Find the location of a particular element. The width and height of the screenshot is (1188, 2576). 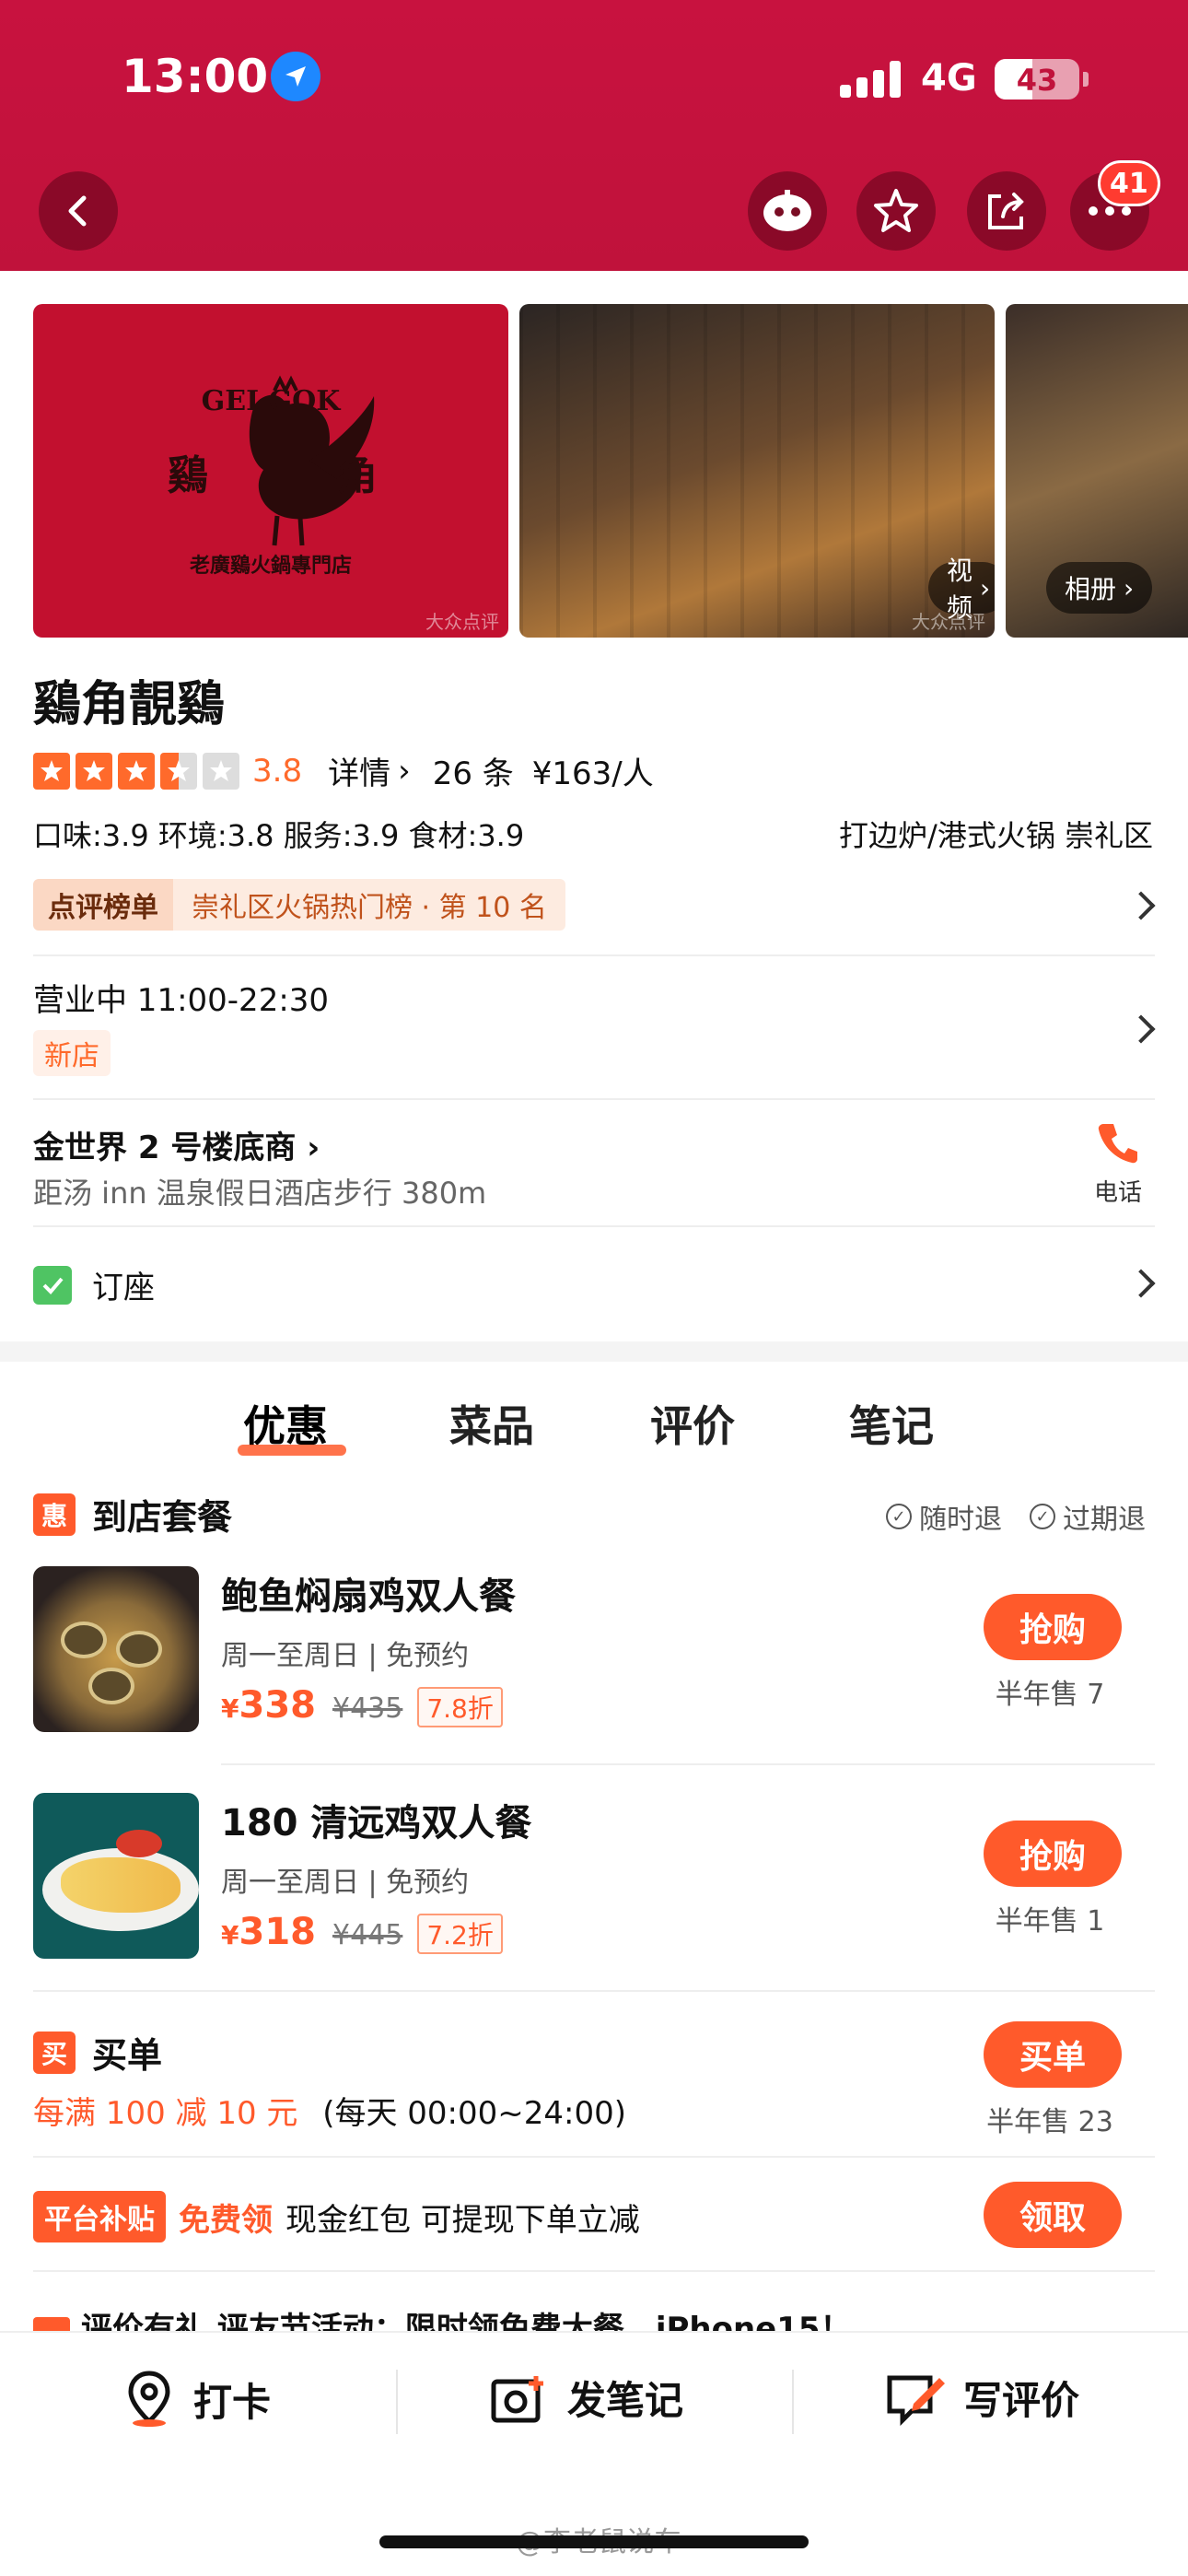

rooster-logo-icon is located at coordinates (312, 460).